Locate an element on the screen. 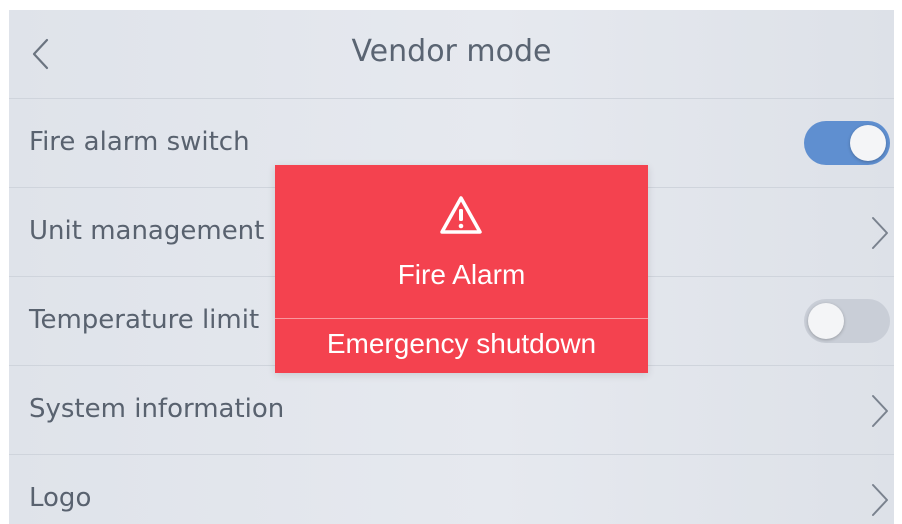 This screenshot has width=902, height=524. emergency-shutdown-button: Emergency shutdown is located at coordinates (461, 344).